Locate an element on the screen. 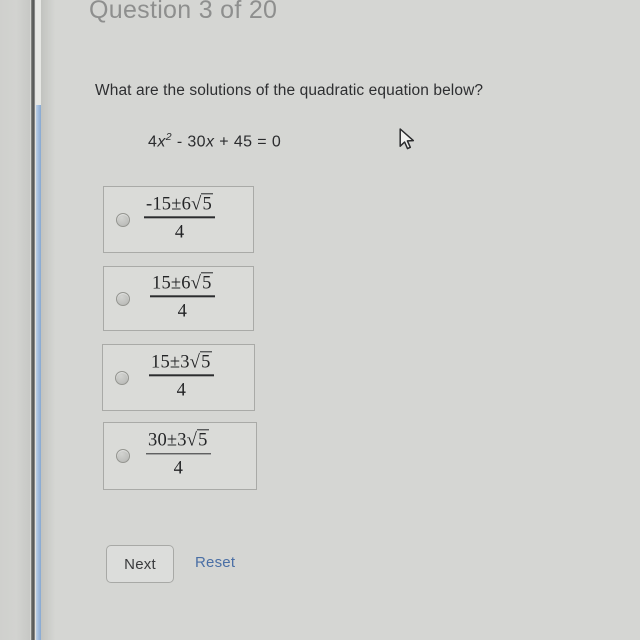 This screenshot has height=640, width=640. fraction-numerator: -15±6√5 is located at coordinates (179, 204).